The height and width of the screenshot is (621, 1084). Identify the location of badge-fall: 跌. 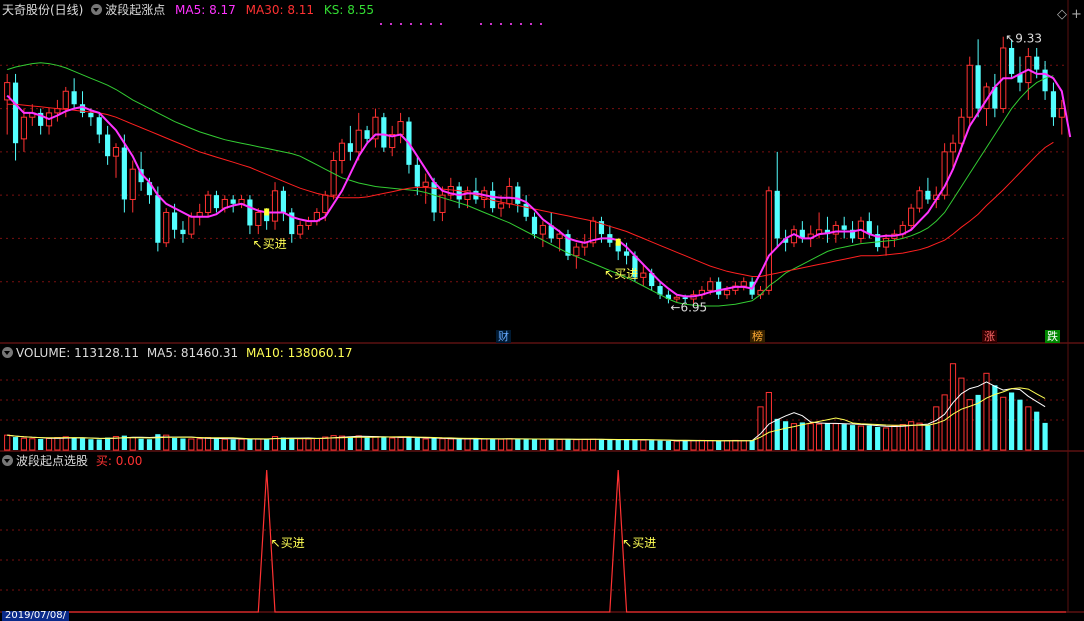
(1052, 336).